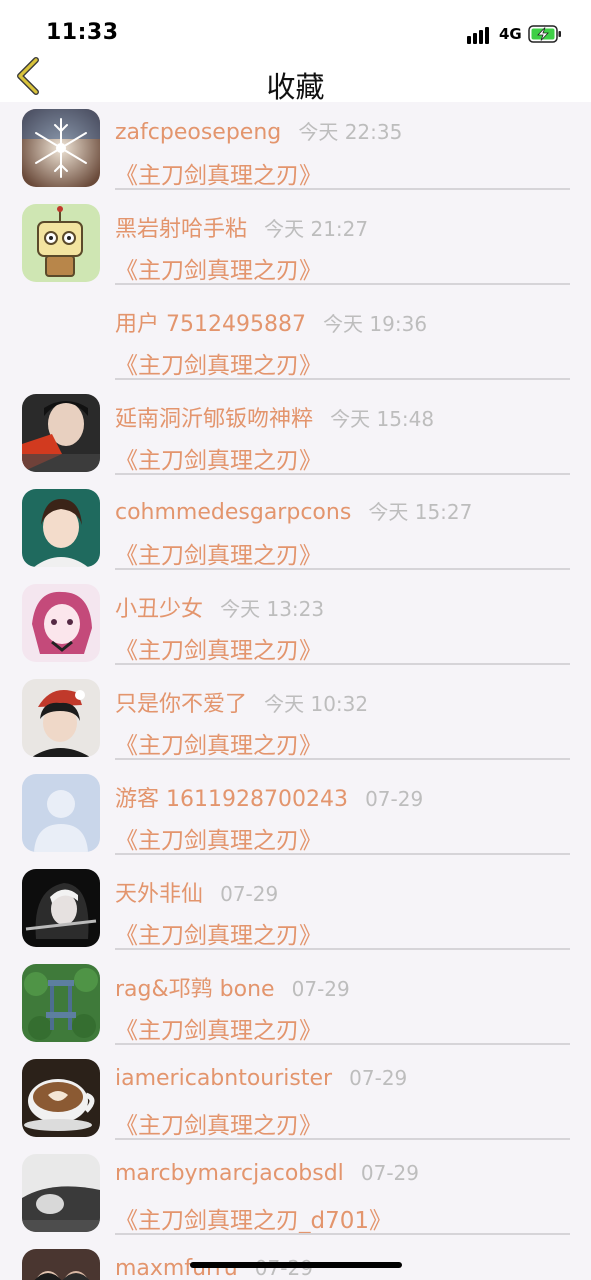 The height and width of the screenshot is (1280, 591). I want to click on user-name: iamericabntourister, so click(223, 1078).